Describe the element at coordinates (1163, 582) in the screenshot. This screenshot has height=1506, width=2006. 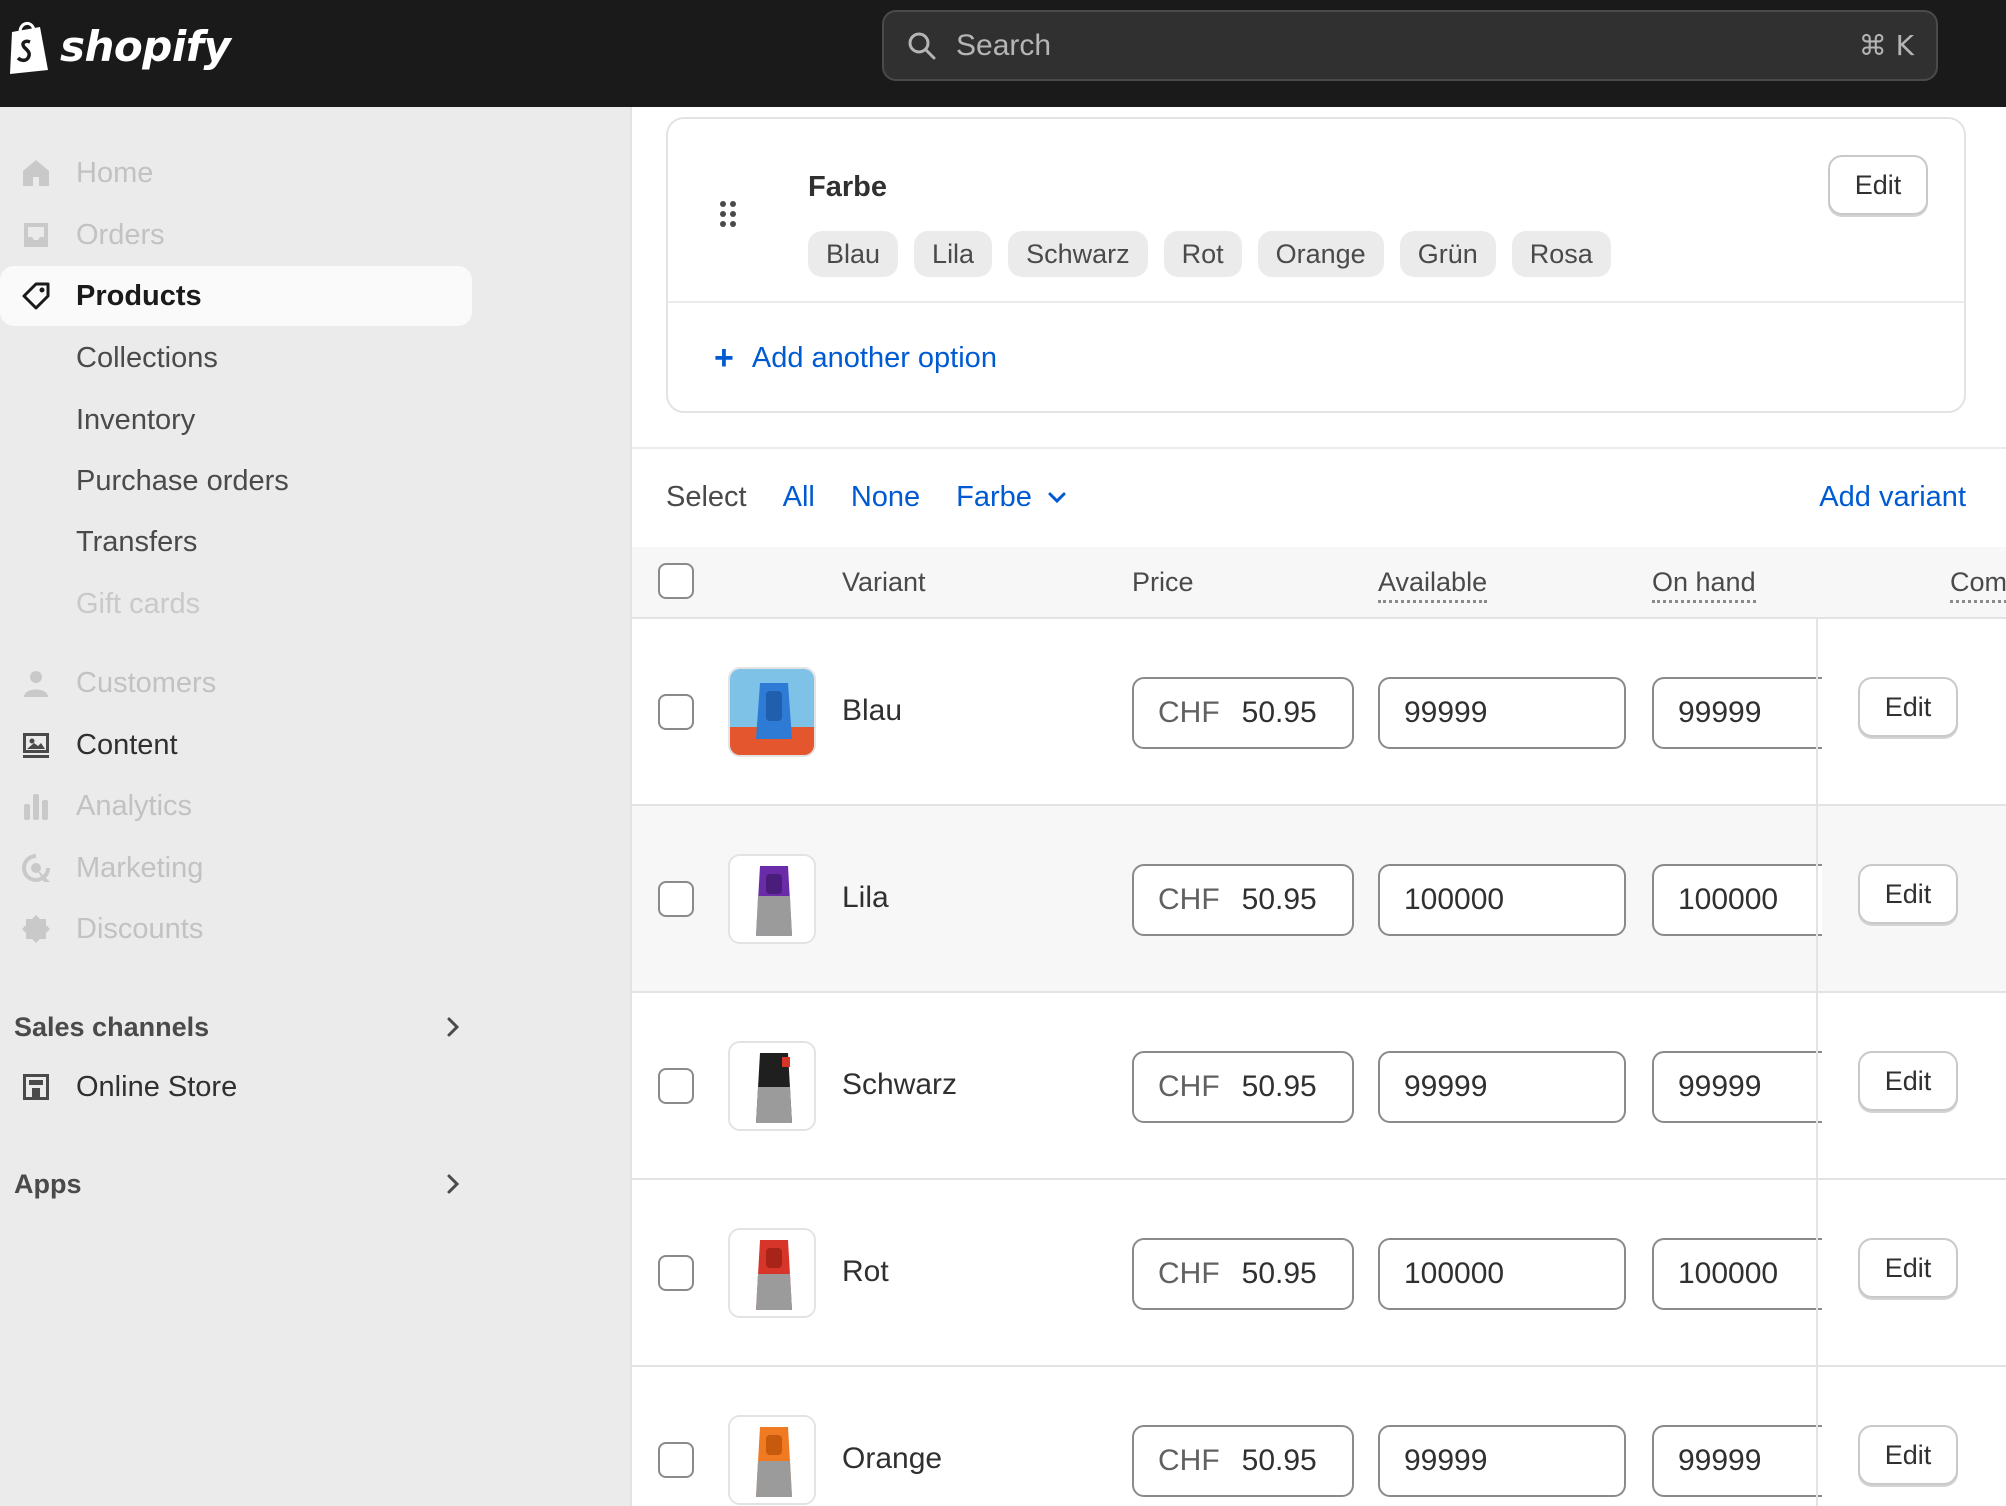
I see `column-header-price: Price` at that location.